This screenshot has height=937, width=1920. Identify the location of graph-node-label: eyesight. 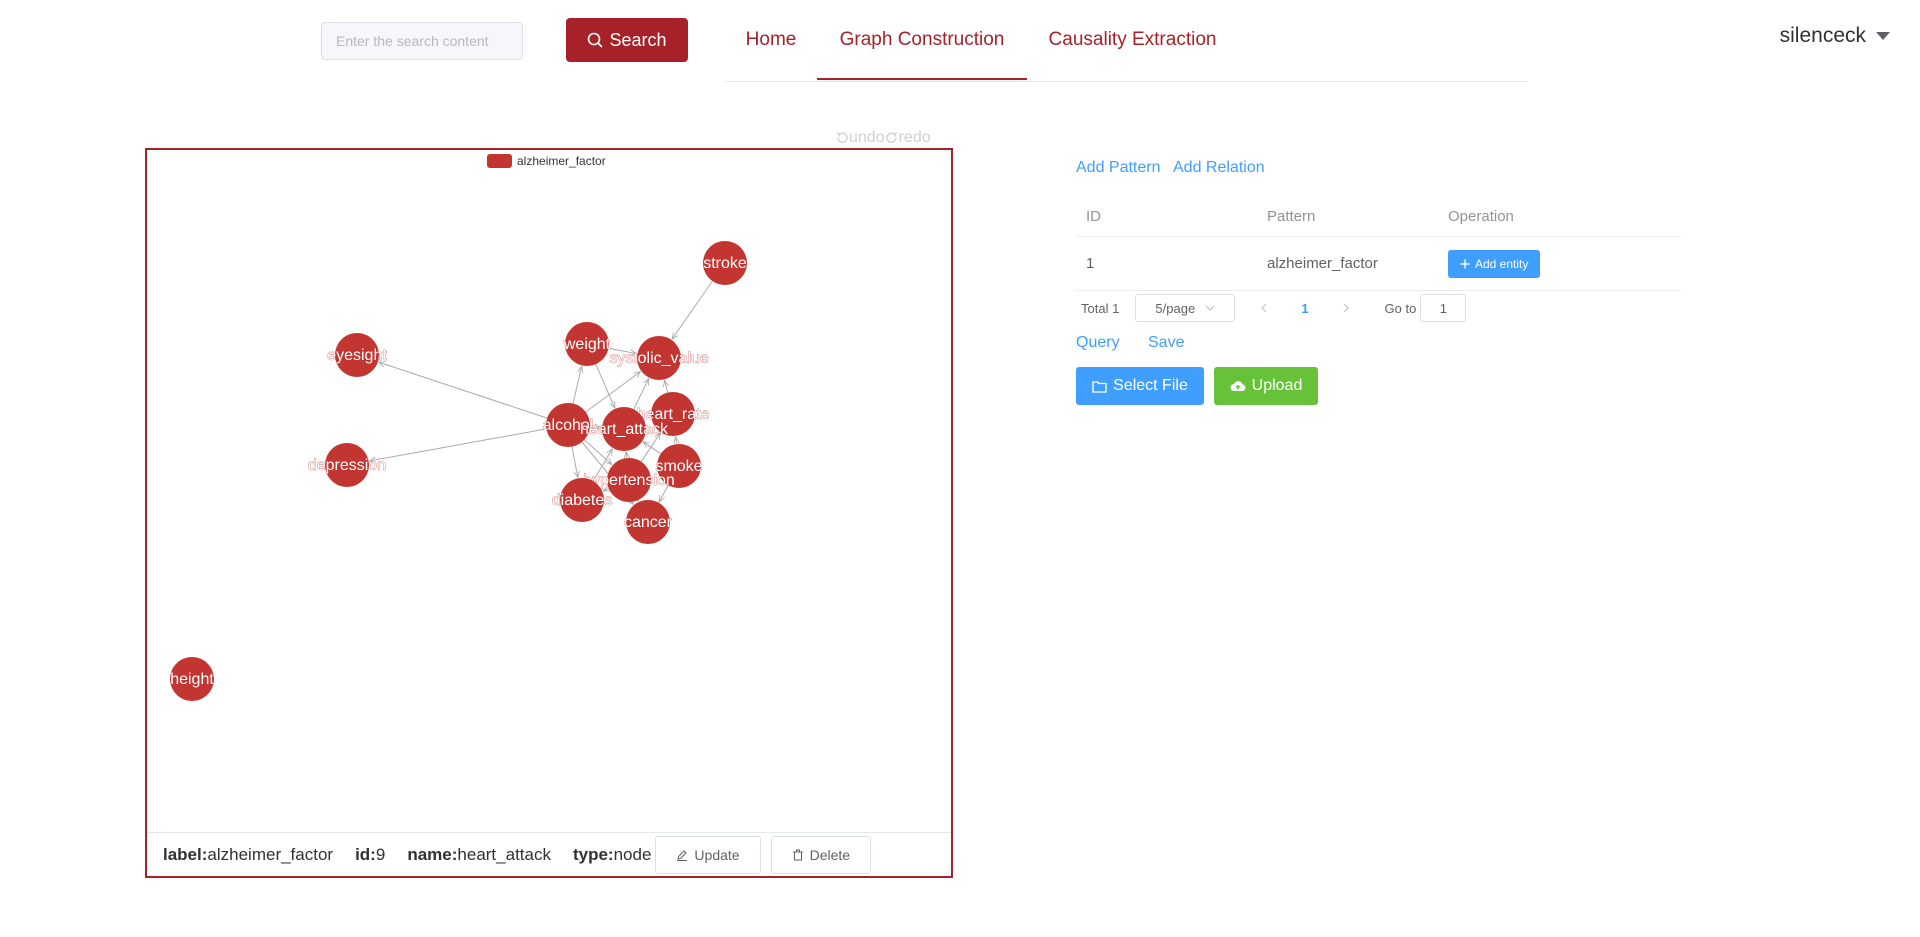
(357, 355).